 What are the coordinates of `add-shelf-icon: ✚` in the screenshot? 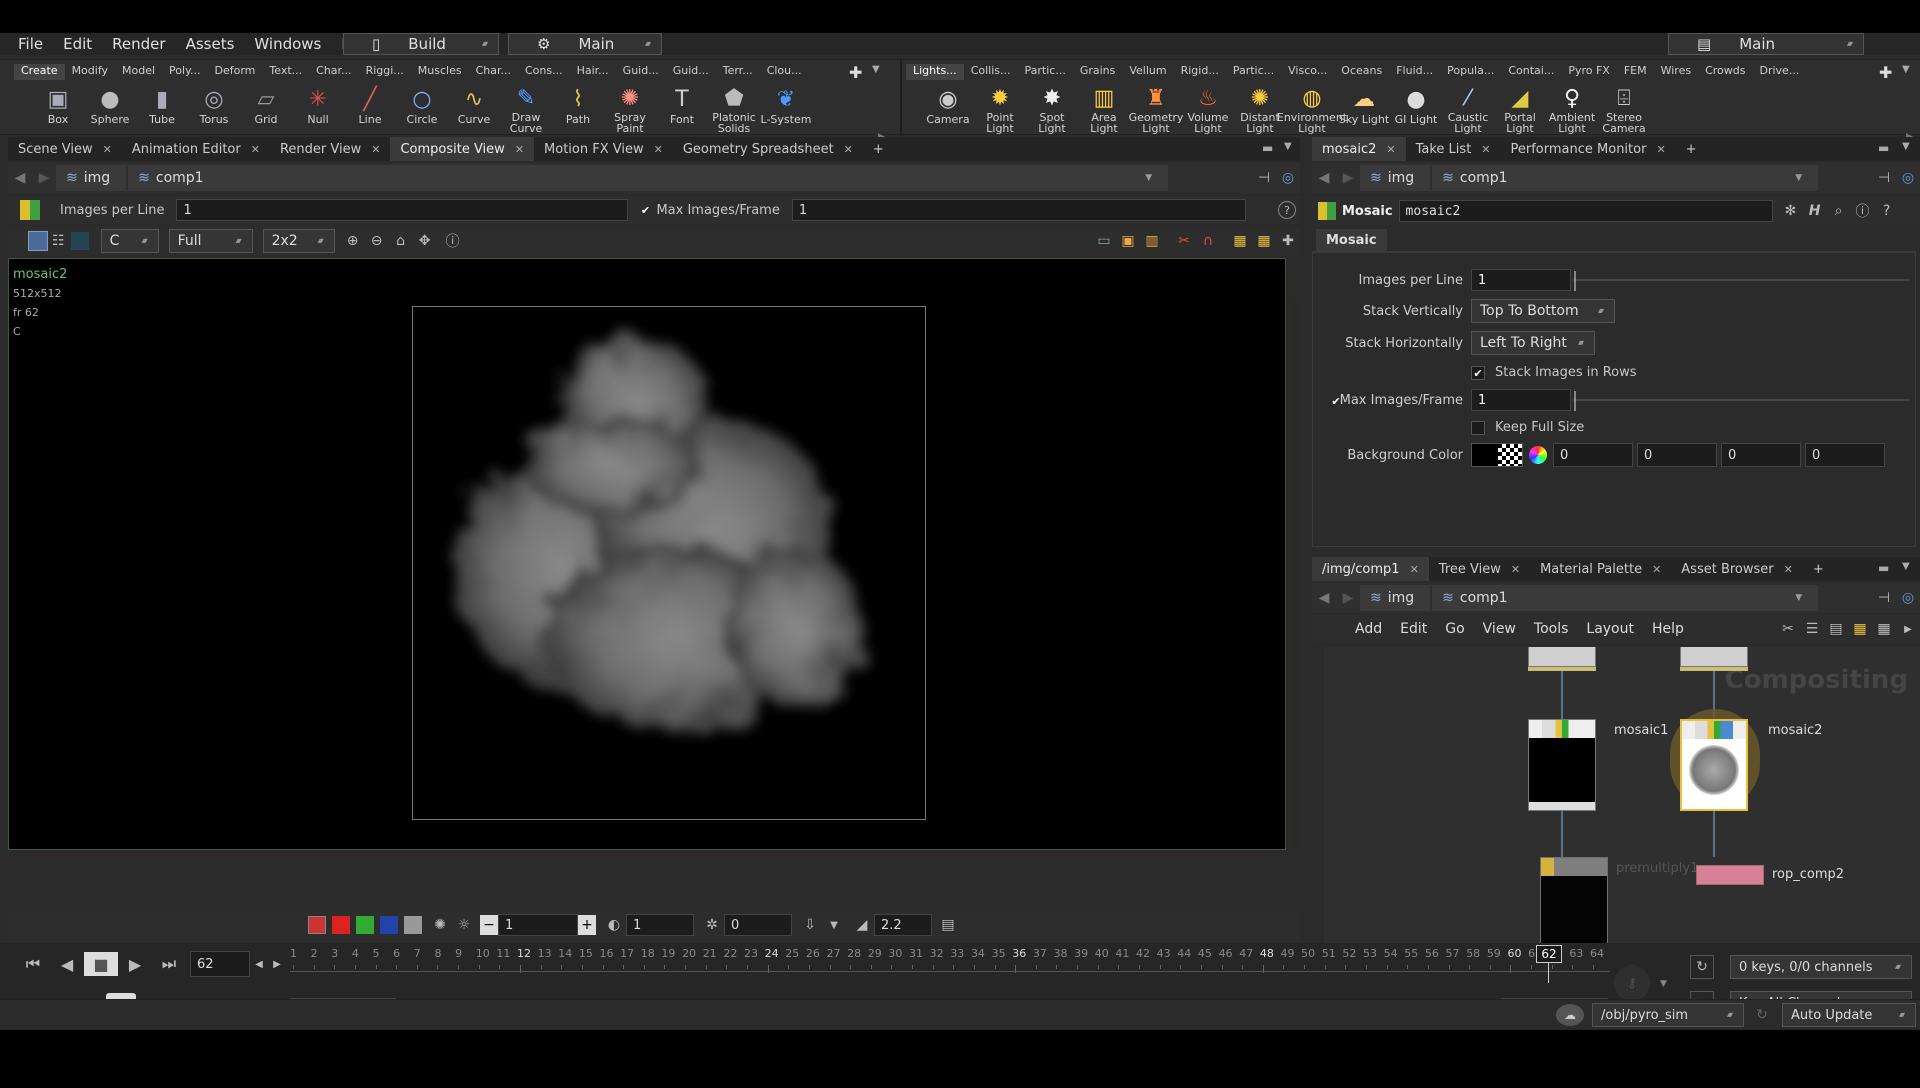 It's located at (855, 72).